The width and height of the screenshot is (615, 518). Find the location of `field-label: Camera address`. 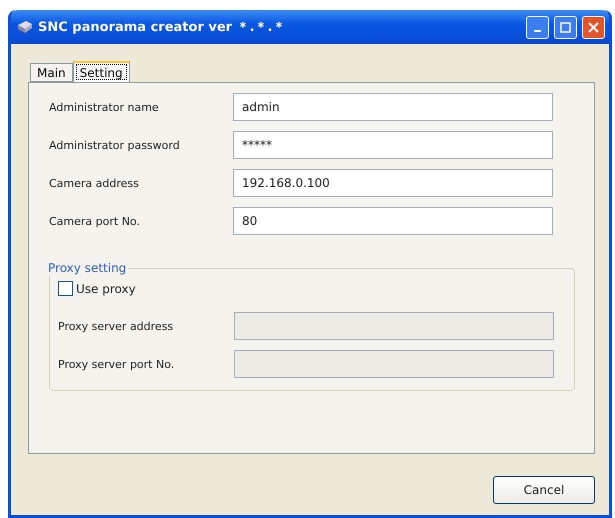

field-label: Camera address is located at coordinates (94, 183).